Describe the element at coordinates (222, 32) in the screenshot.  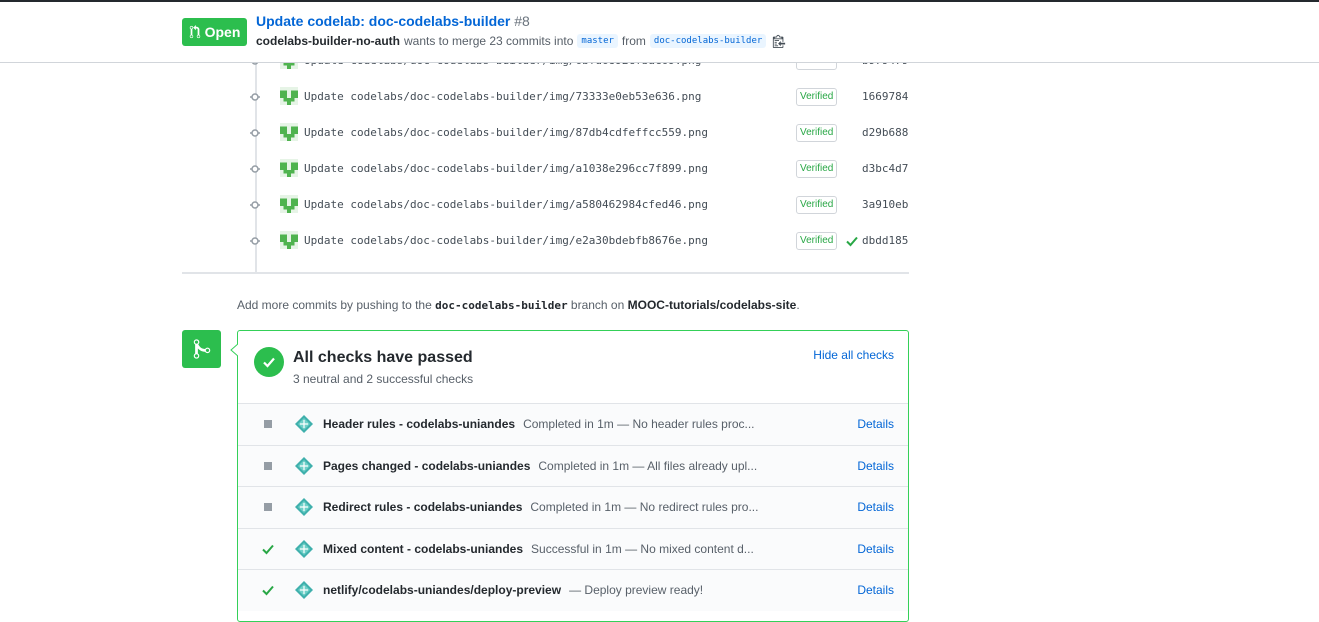
I see `pr-state-label: Open` at that location.